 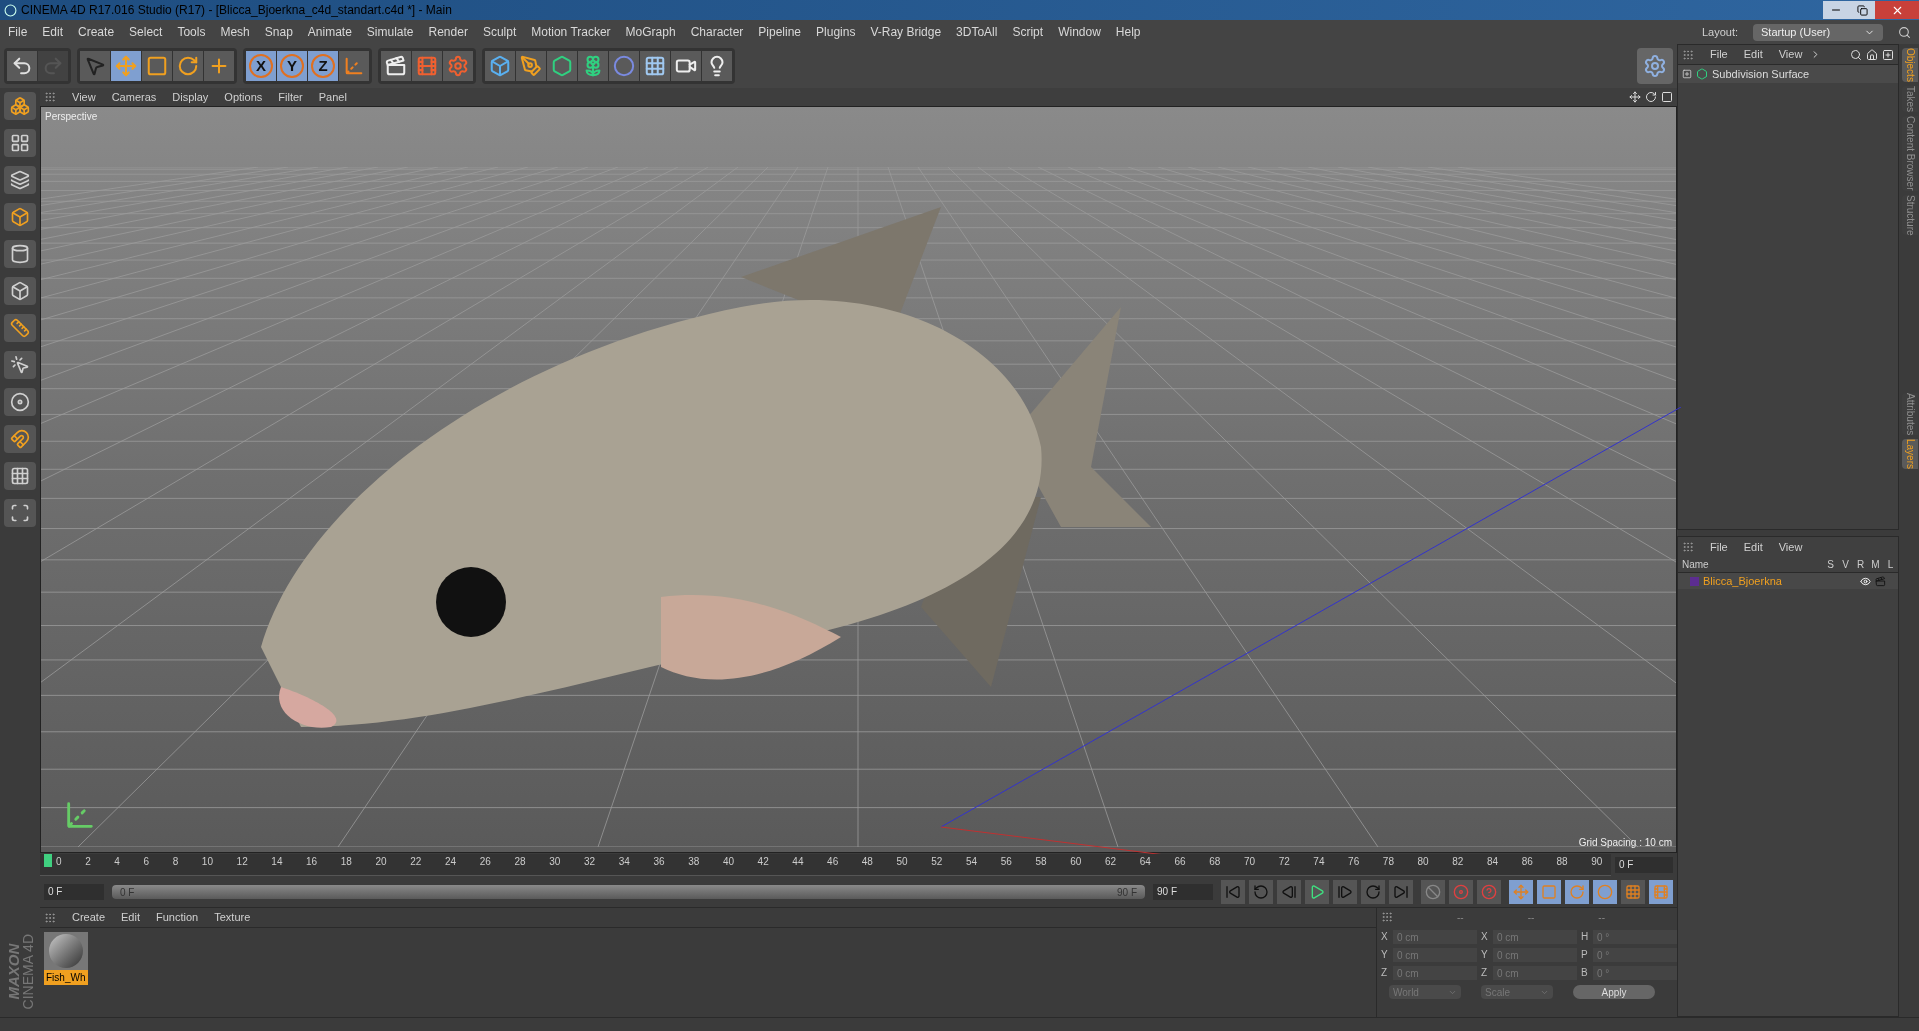 What do you see at coordinates (1128, 32) in the screenshot?
I see `menu-item: Help` at bounding box center [1128, 32].